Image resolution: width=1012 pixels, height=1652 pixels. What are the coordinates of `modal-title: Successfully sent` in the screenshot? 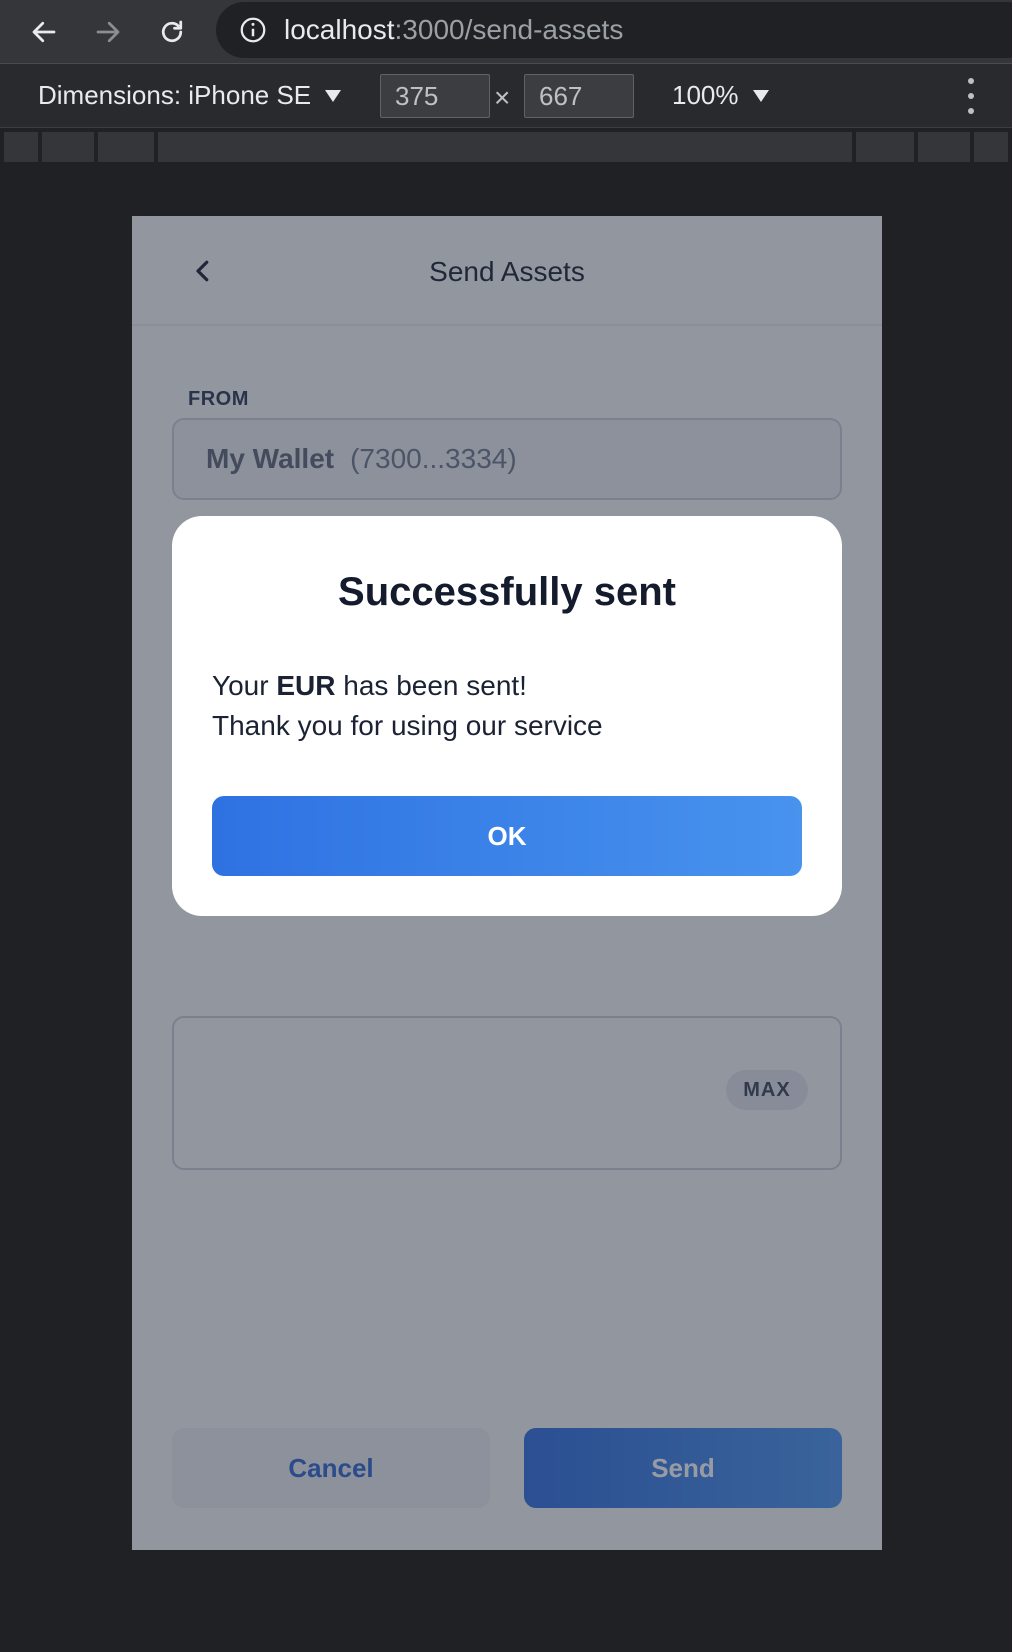 It's located at (507, 592).